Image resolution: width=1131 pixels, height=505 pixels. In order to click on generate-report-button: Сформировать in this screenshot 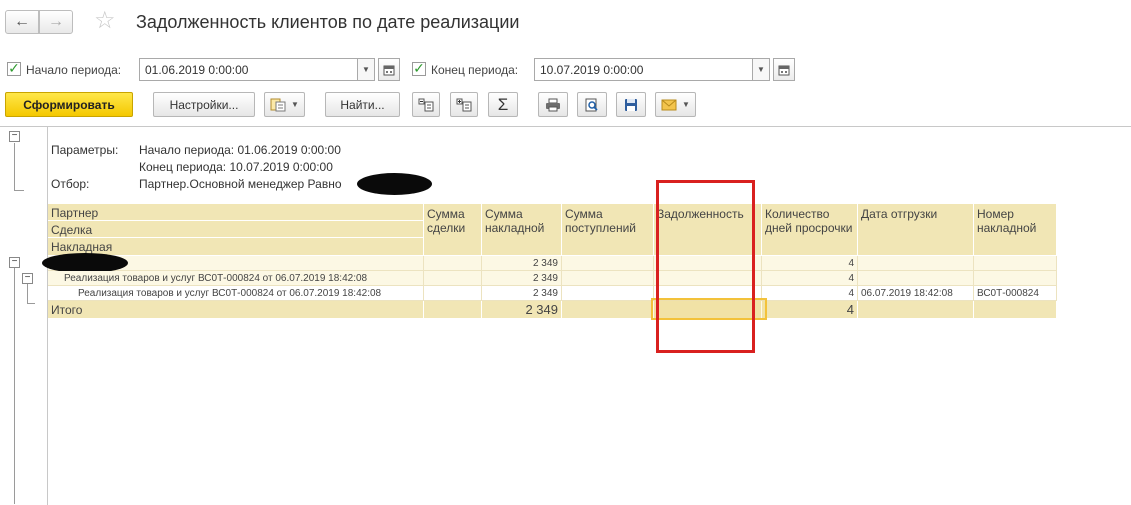, I will do `click(69, 104)`.